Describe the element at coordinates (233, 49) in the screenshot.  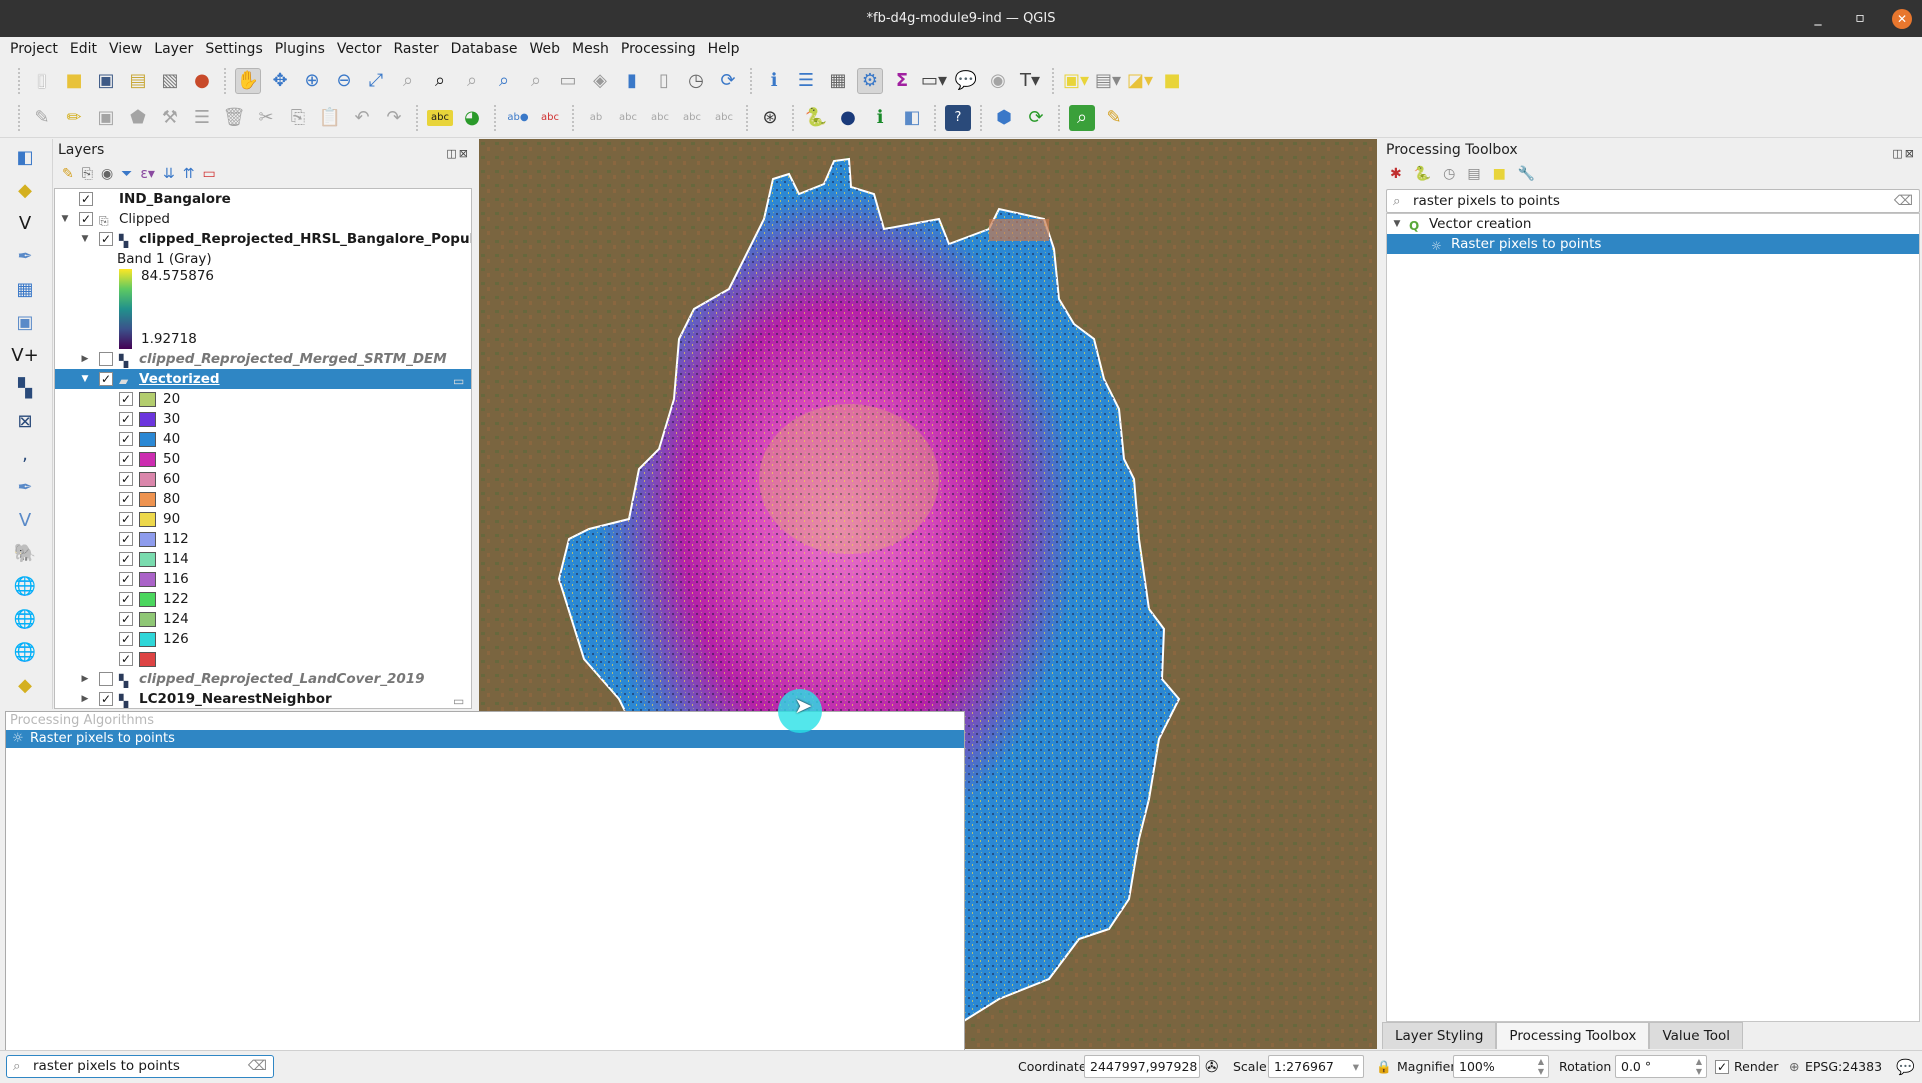
I see `menu-settings: Settings` at that location.